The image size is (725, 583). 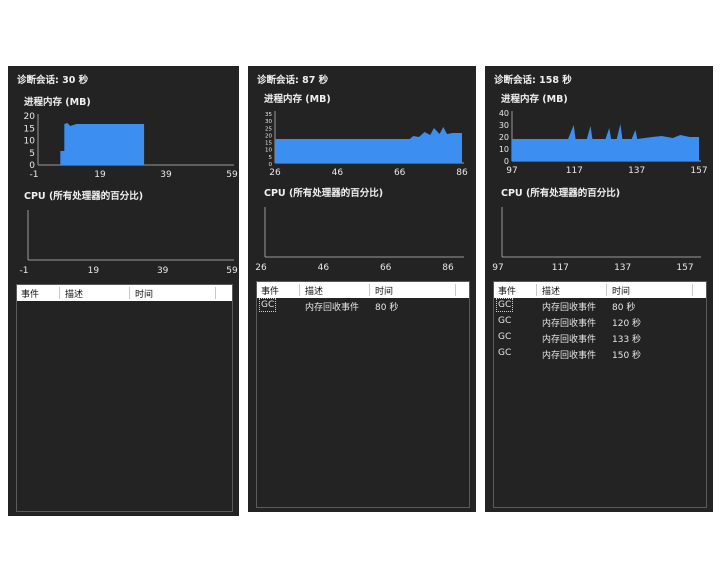 What do you see at coordinates (359, 240) in the screenshot?
I see `cpu-chart: 26 46 66 86` at bounding box center [359, 240].